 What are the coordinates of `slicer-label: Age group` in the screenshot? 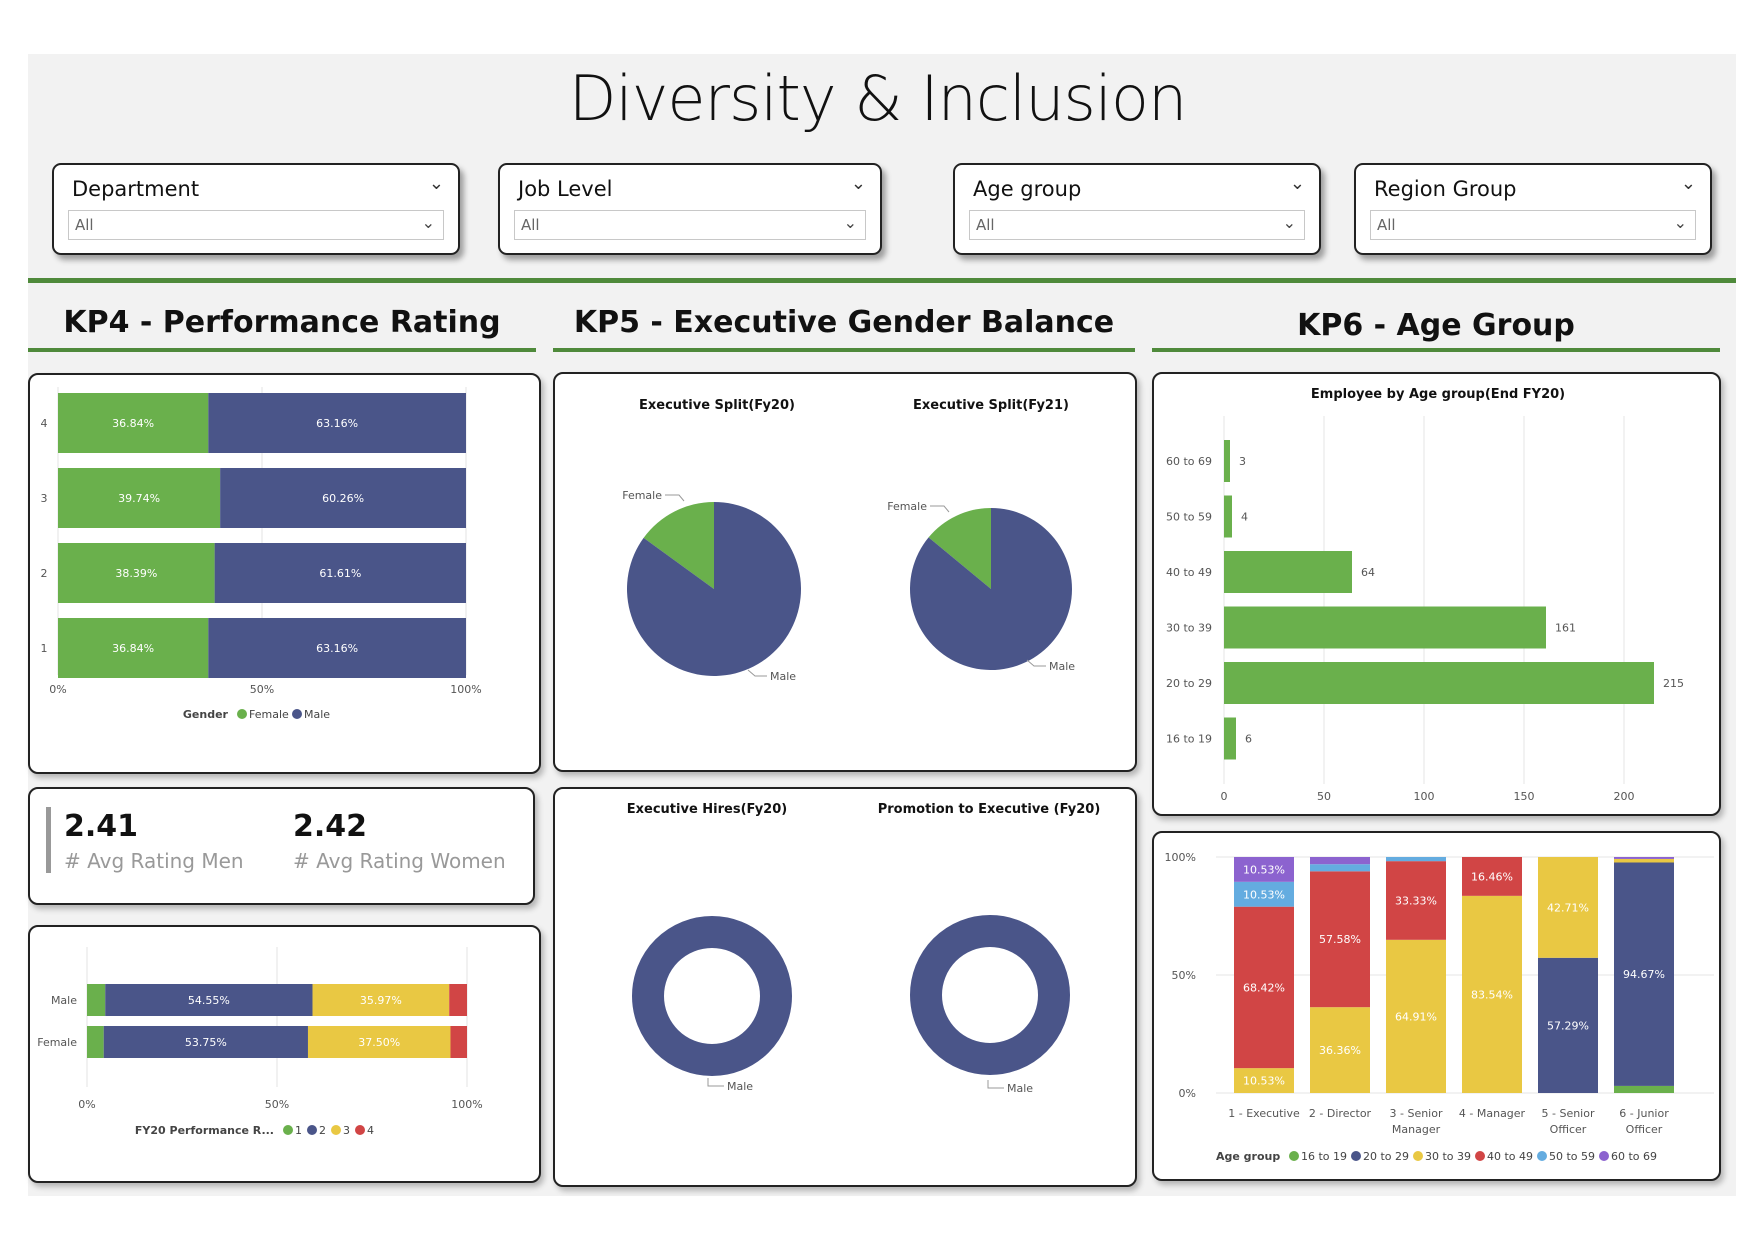 It's located at (1027, 189).